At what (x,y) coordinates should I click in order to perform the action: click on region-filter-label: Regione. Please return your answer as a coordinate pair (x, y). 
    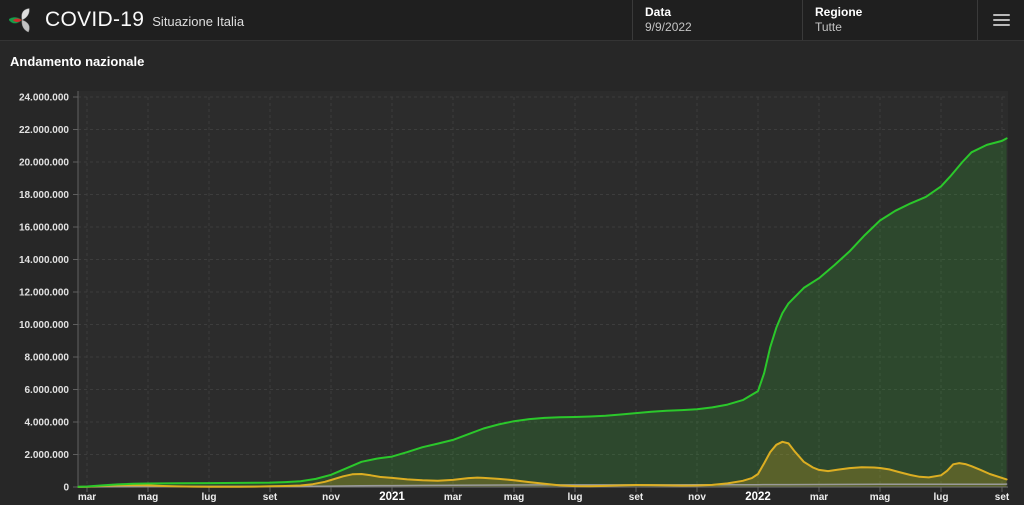
    Looking at the image, I should click on (839, 12).